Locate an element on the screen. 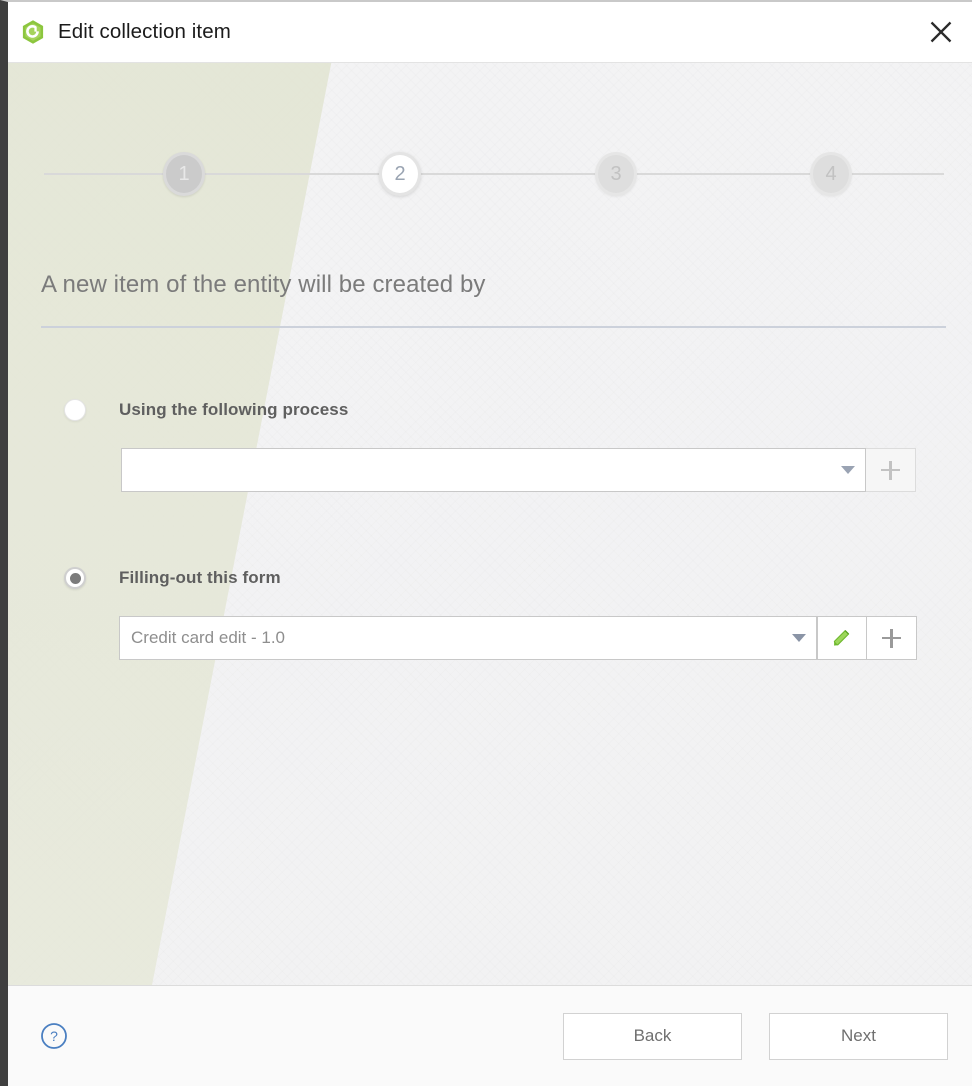  step-circle: 1 is located at coordinates (184, 174).